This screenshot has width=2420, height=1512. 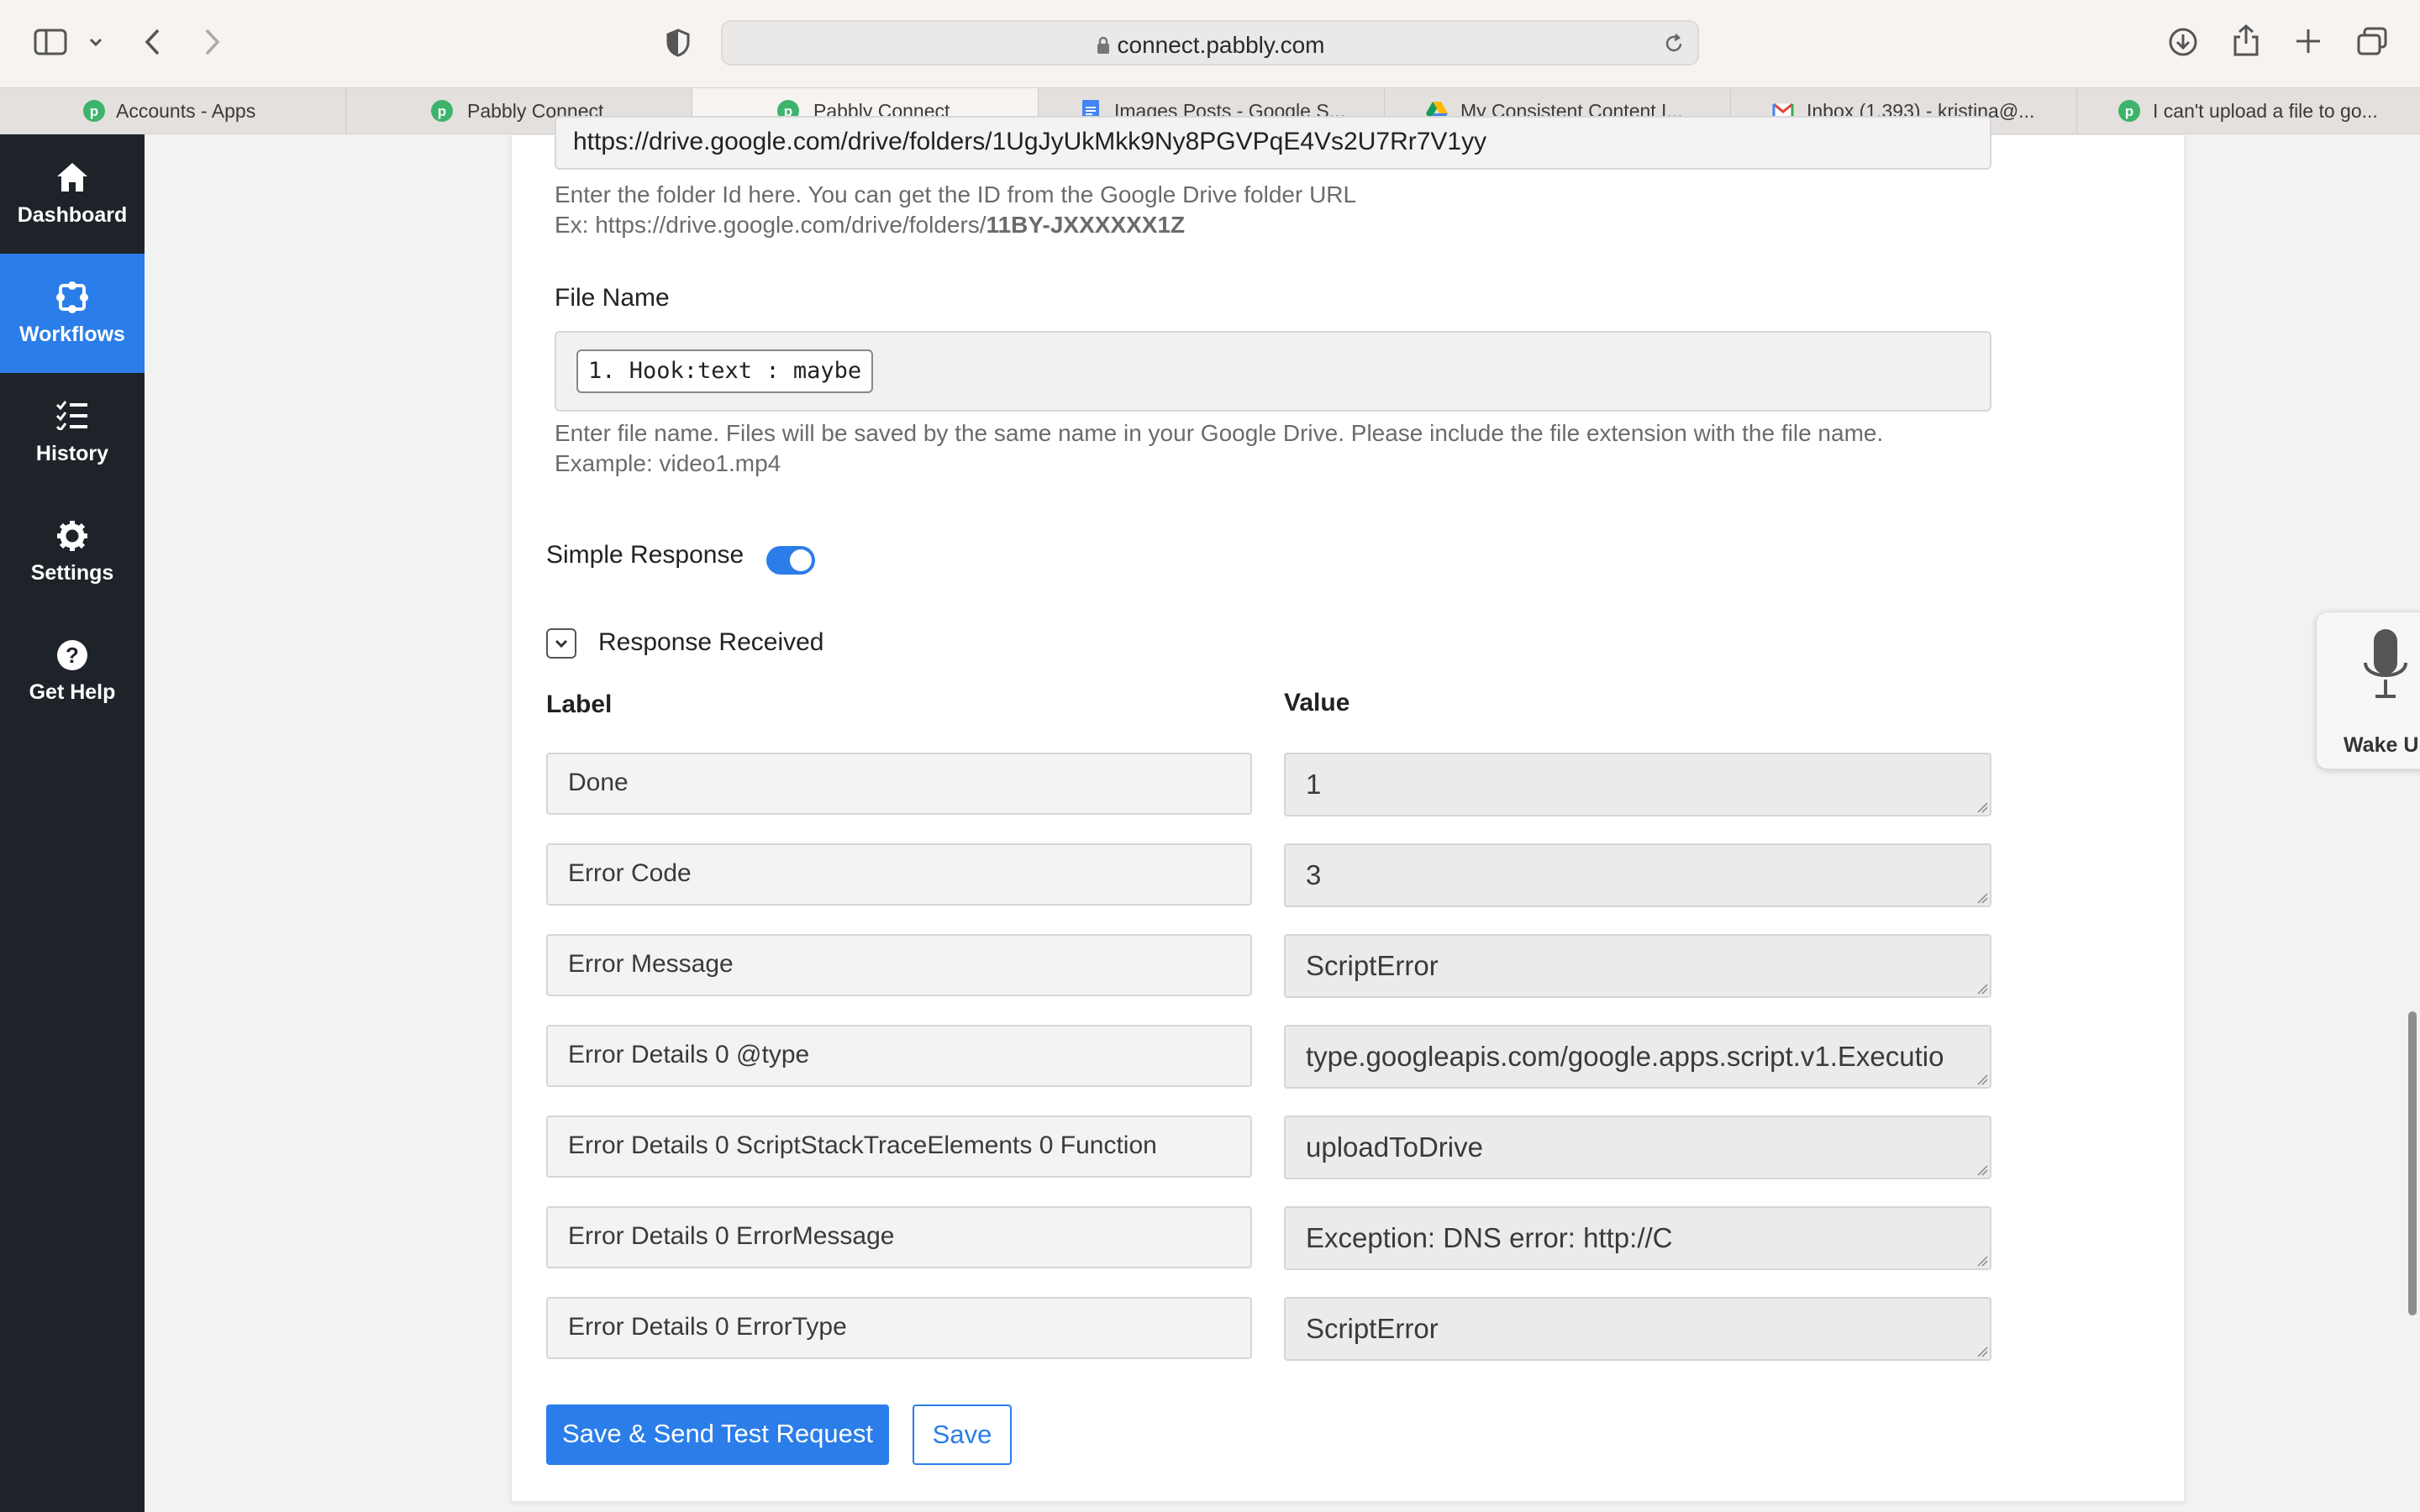 I want to click on response-value-text: Exception: DNS error: http://C, so click(x=1489, y=1237).